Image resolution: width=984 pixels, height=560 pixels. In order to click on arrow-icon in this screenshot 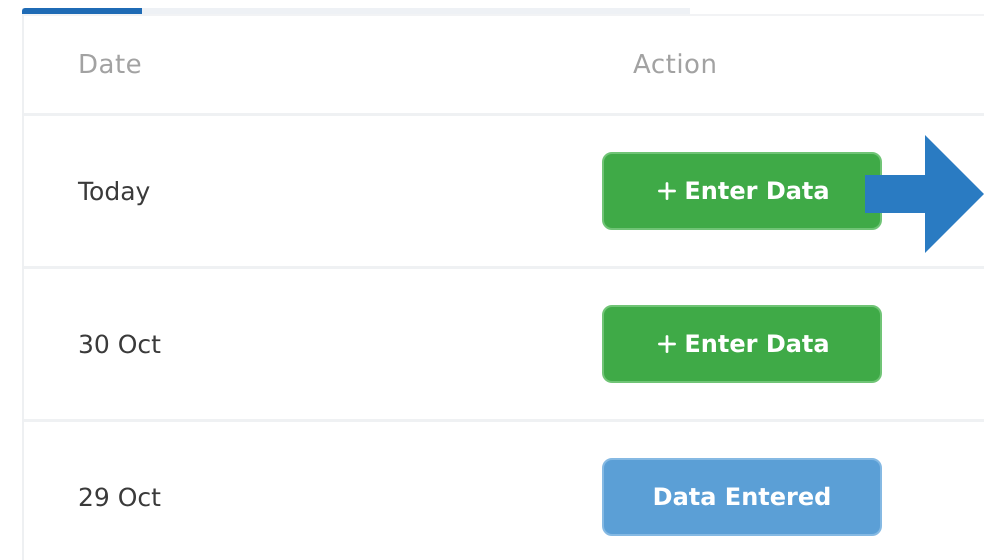, I will do `click(924, 194)`.